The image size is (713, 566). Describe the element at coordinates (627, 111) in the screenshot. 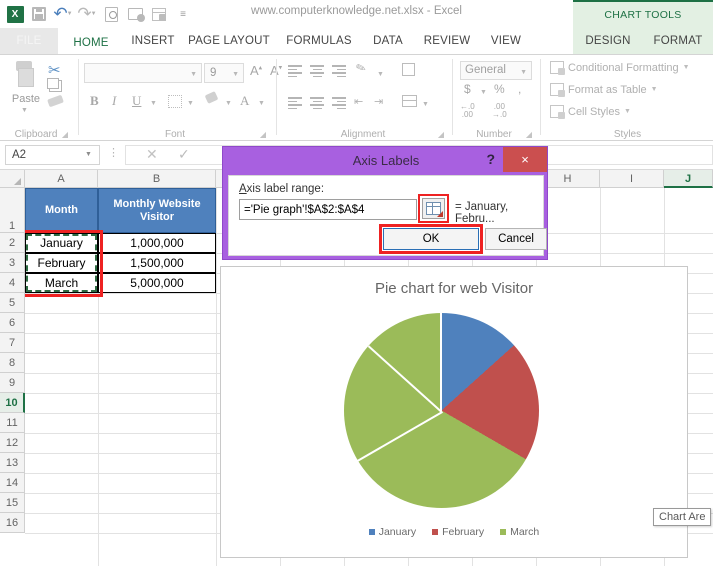

I see `cell-styles-dropdown-icon: ▼` at that location.